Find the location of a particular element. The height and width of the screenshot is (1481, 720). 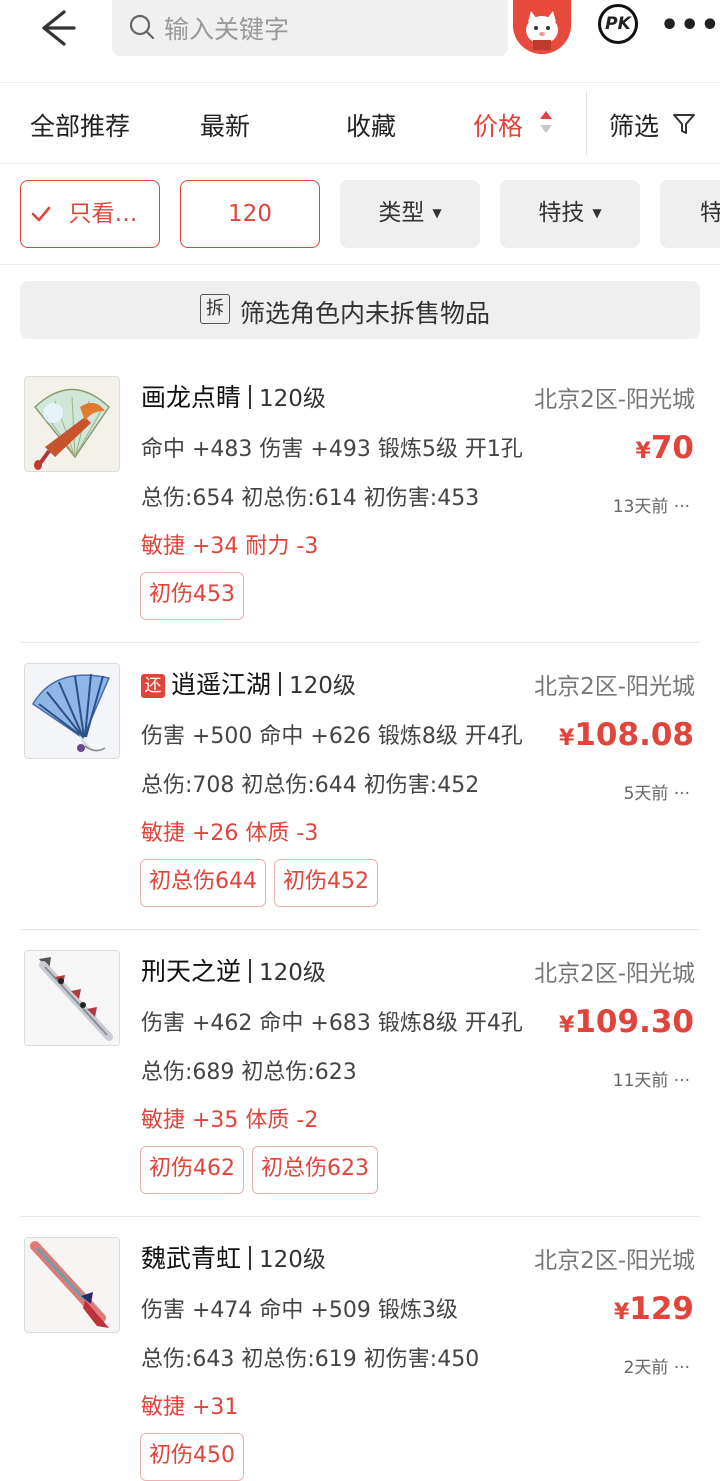

item-time: 2天前 ··· is located at coordinates (657, 1365).